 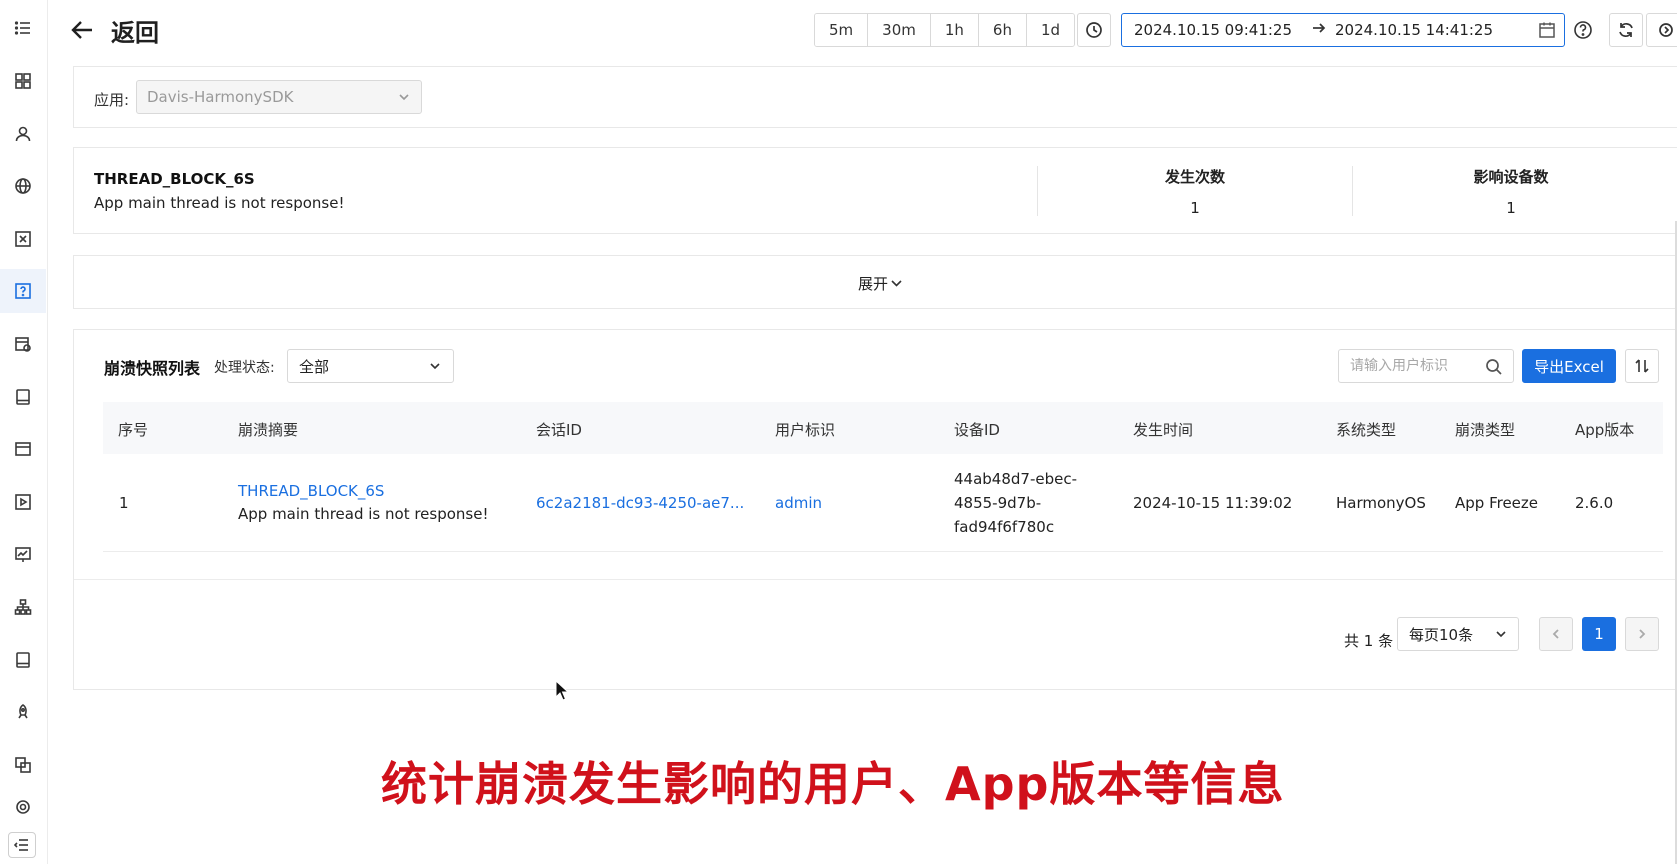 What do you see at coordinates (23, 765) in the screenshot?
I see `copy-stack-icon` at bounding box center [23, 765].